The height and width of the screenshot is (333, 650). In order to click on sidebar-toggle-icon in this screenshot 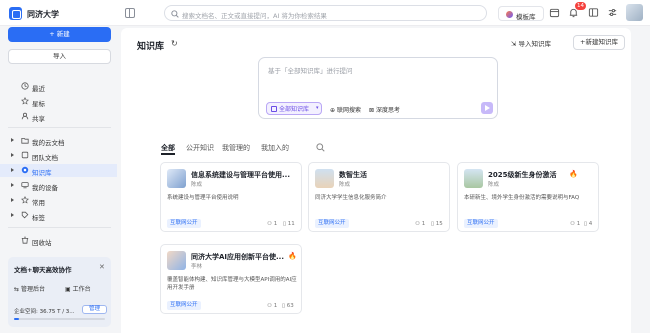, I will do `click(130, 13)`.